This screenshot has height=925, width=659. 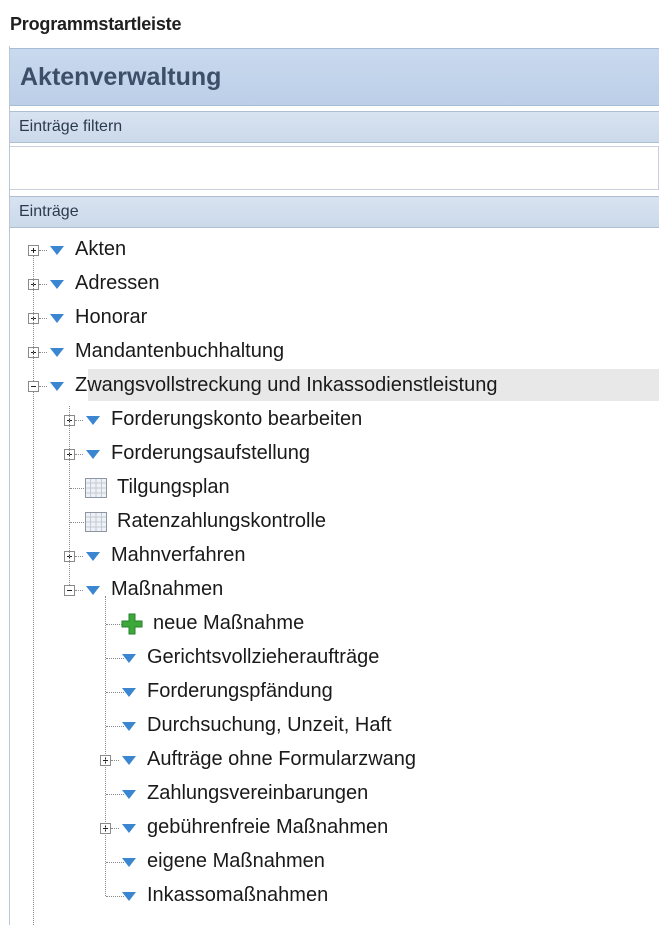 I want to click on filter-input, so click(x=334, y=168).